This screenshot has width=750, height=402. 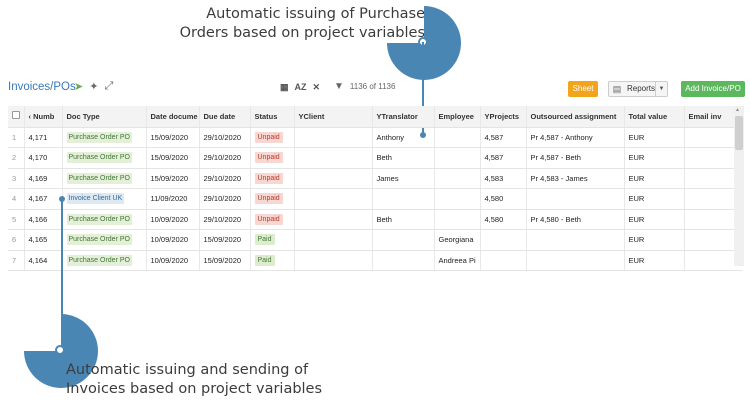 I want to click on col-header-status: Status, so click(x=271, y=117).